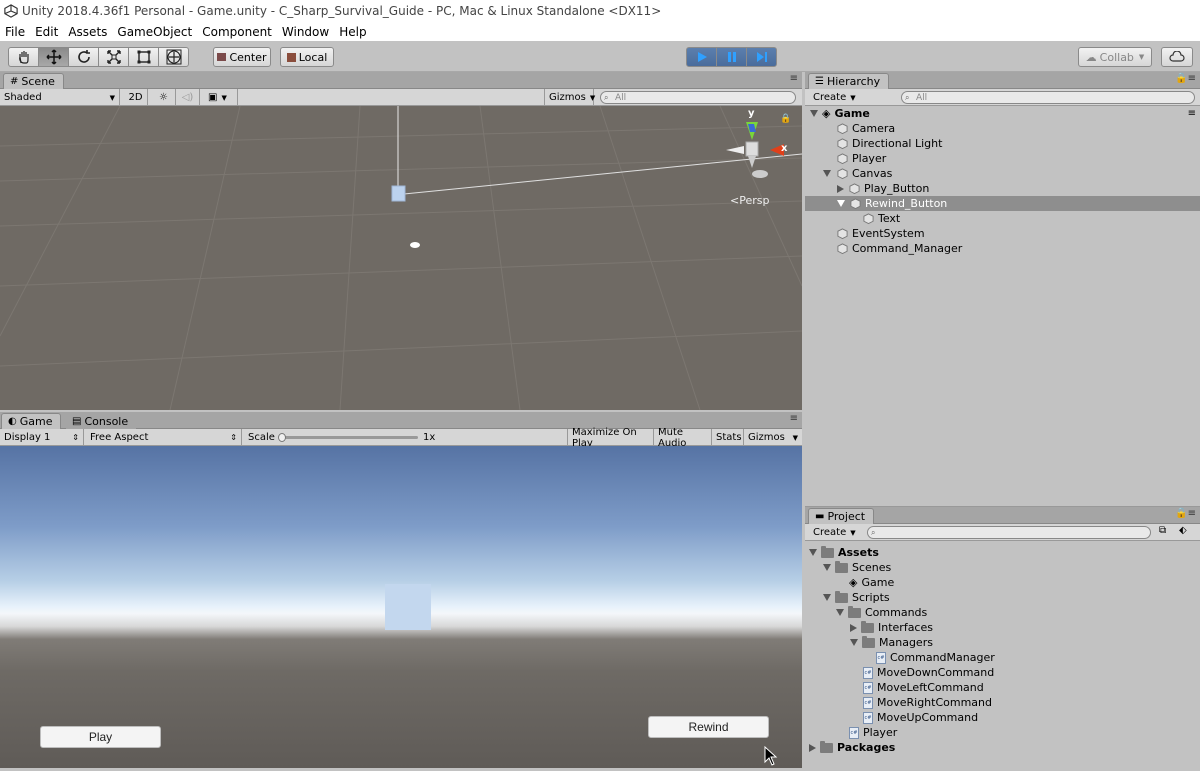 This screenshot has width=1200, height=771. Describe the element at coordinates (307, 57) in the screenshot. I see `pivot-local-button: Local` at that location.